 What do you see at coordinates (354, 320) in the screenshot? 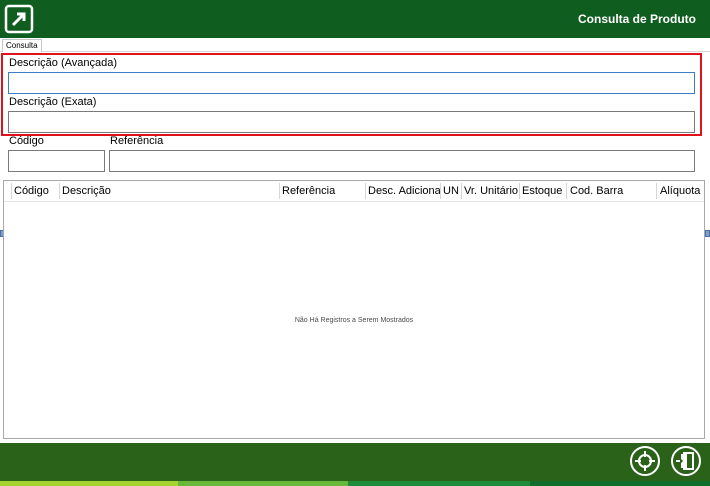
I see `empty-grid-message: Não Há Registros a Serem Mostrados` at bounding box center [354, 320].